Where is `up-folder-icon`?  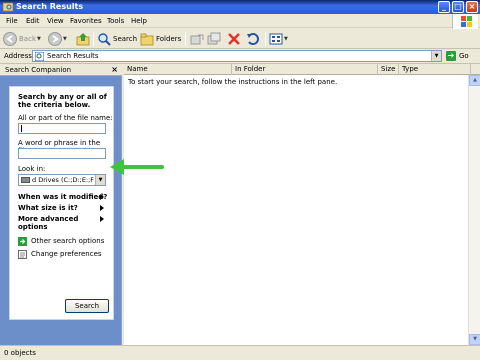 up-folder-icon is located at coordinates (83, 39).